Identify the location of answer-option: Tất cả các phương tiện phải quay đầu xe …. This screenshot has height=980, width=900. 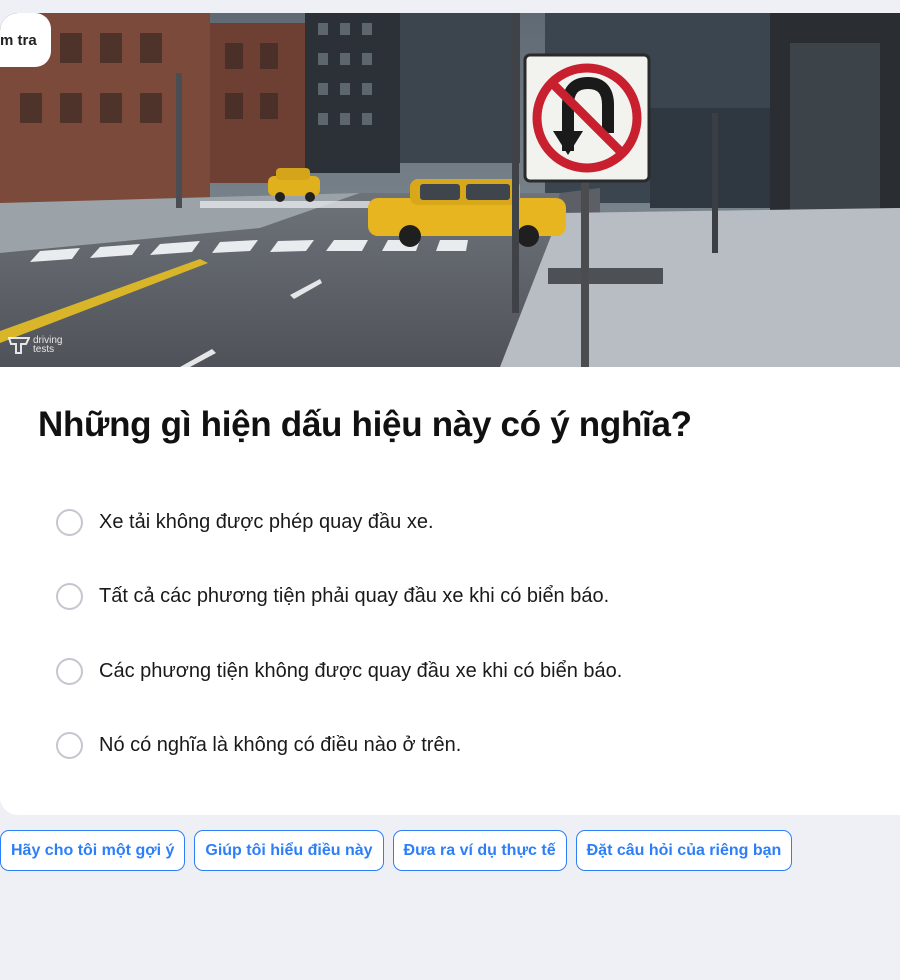
(339, 597).